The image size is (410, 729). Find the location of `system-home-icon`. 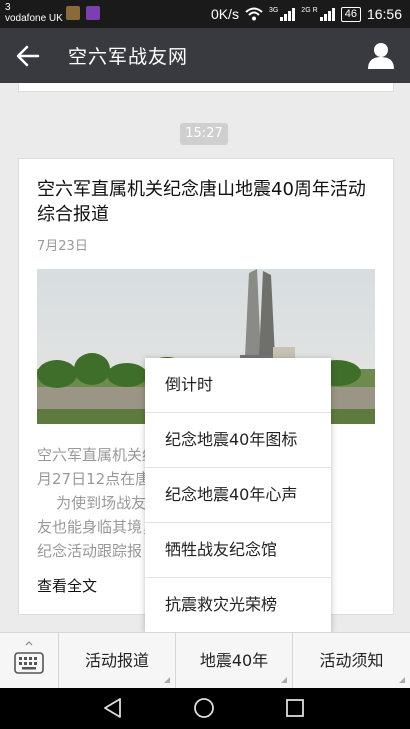

system-home-icon is located at coordinates (204, 708).